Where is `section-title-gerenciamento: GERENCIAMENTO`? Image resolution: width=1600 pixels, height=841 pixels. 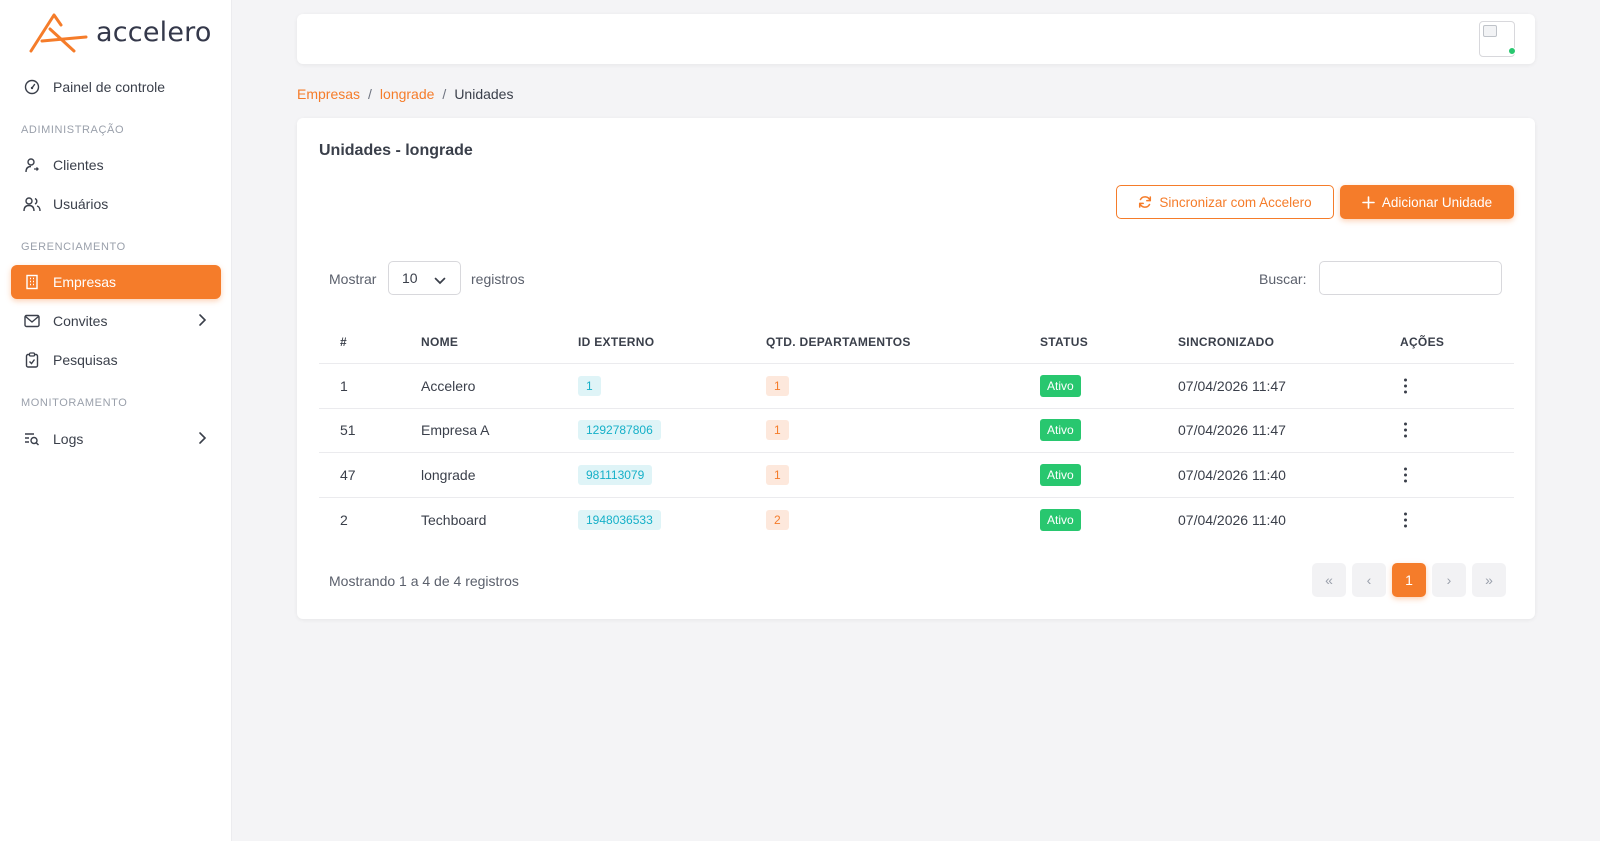 section-title-gerenciamento: GERENCIAMENTO is located at coordinates (73, 247).